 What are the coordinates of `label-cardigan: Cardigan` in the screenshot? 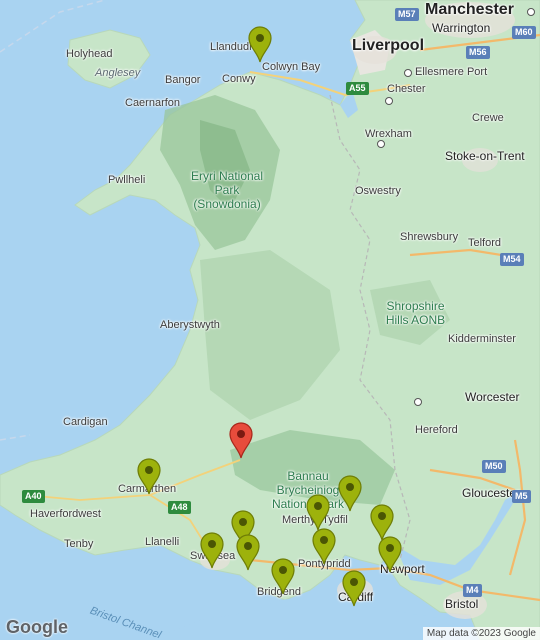 It's located at (85, 422).